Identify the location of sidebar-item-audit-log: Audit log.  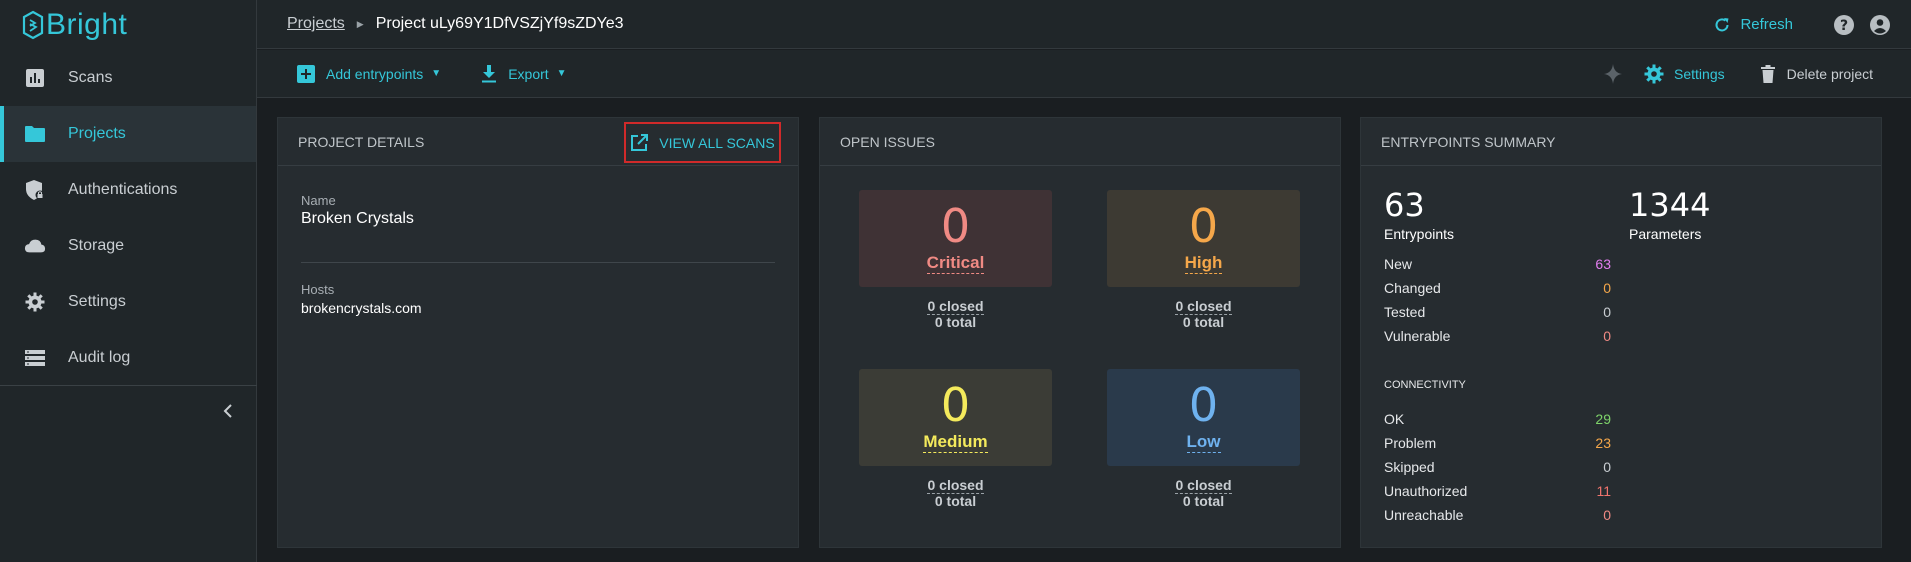
(128, 358).